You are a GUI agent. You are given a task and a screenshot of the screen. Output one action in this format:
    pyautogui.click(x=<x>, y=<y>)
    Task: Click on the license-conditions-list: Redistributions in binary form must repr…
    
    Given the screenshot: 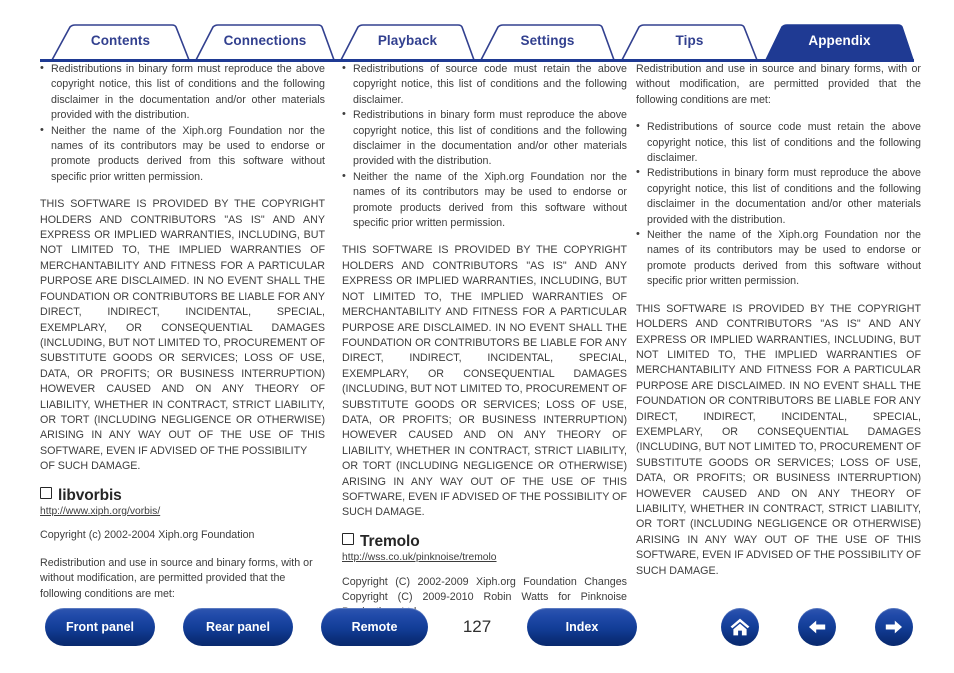 What is the action you would take?
    pyautogui.click(x=182, y=123)
    